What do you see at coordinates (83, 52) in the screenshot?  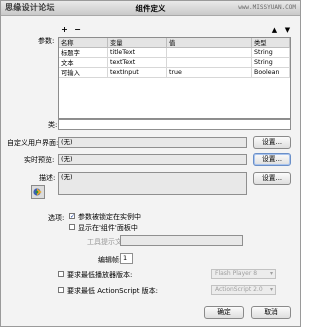 I see `cell-name: 标题字` at bounding box center [83, 52].